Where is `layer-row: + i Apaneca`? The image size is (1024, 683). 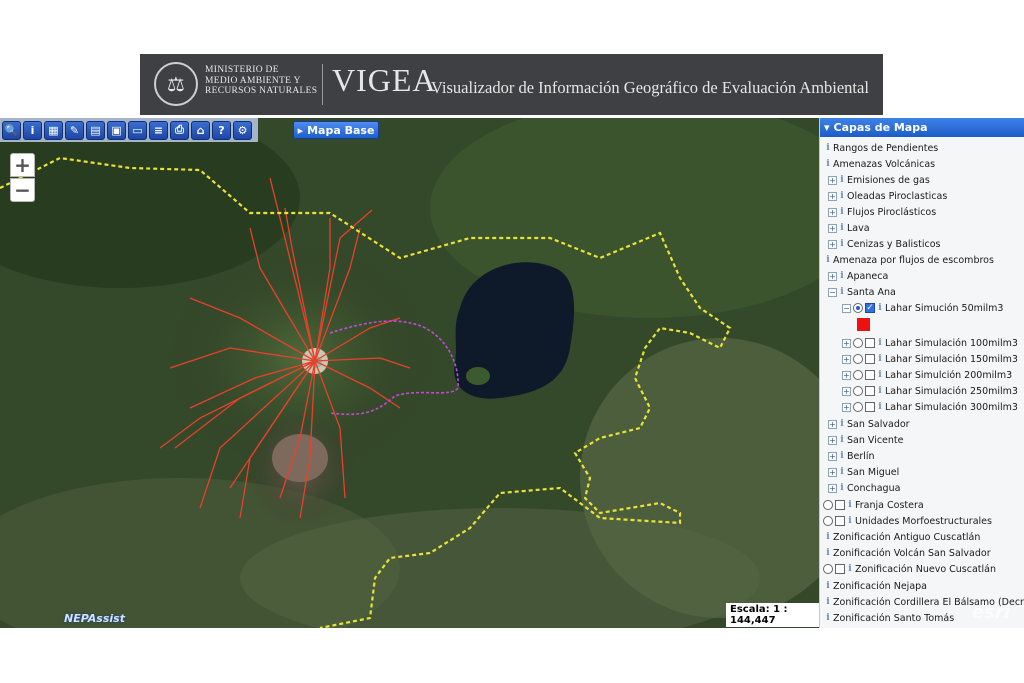
layer-row: + i Apaneca is located at coordinates (858, 276).